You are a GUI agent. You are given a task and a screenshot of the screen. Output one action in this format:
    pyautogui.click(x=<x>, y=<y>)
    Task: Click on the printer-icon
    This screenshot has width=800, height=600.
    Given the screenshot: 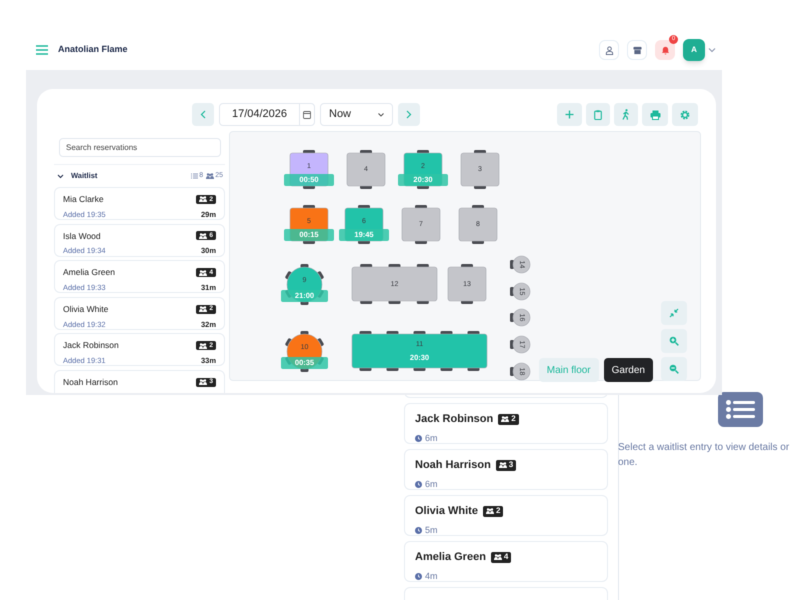 What is the action you would take?
    pyautogui.click(x=655, y=115)
    